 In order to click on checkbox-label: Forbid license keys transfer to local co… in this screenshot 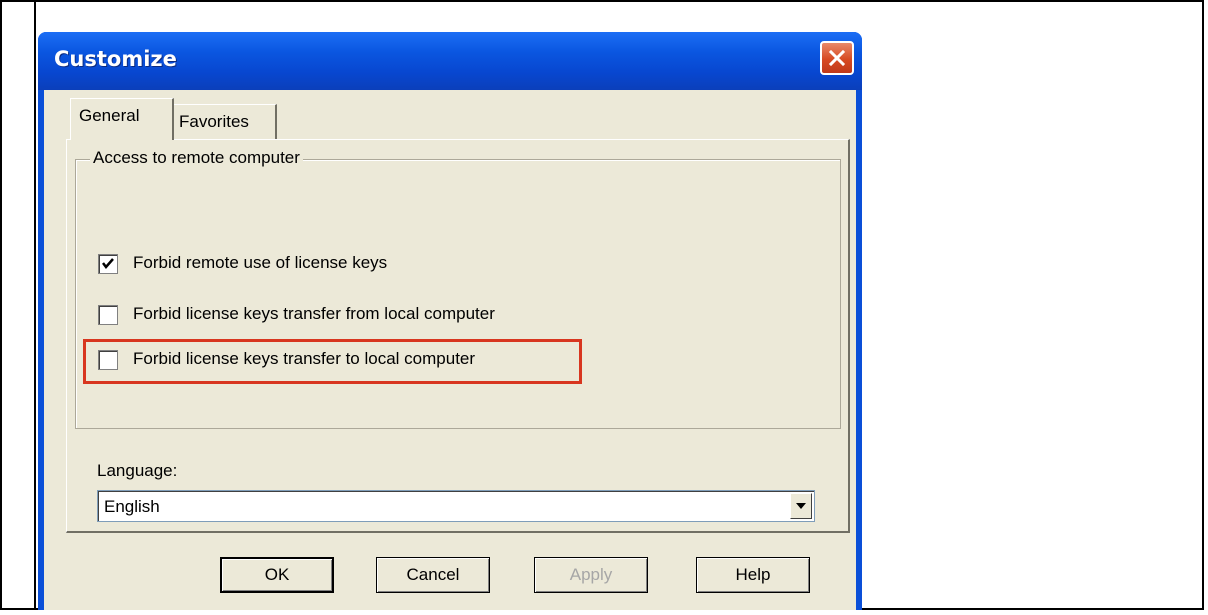, I will do `click(304, 358)`.